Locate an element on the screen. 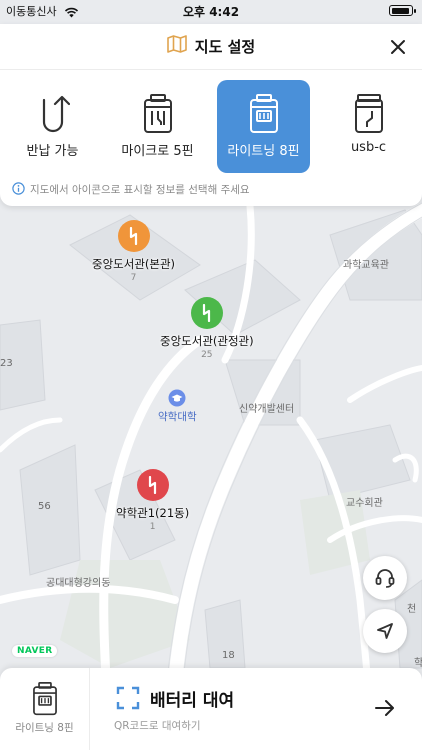 The height and width of the screenshot is (750, 422). panel-header: 지도 설정 is located at coordinates (211, 47).